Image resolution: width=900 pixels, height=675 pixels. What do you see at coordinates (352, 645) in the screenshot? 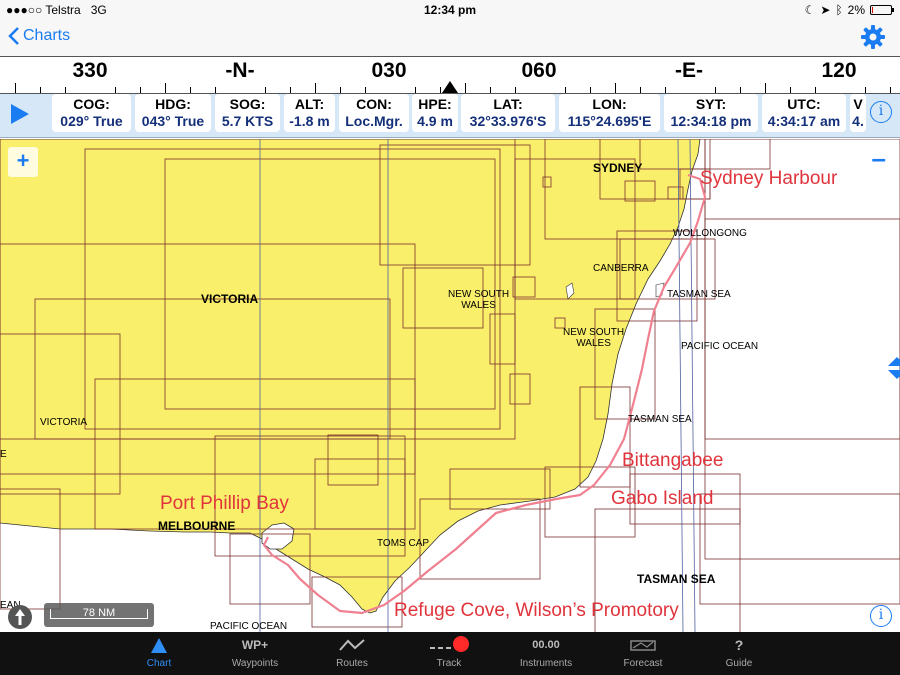
I see `route-zigzag-icon` at bounding box center [352, 645].